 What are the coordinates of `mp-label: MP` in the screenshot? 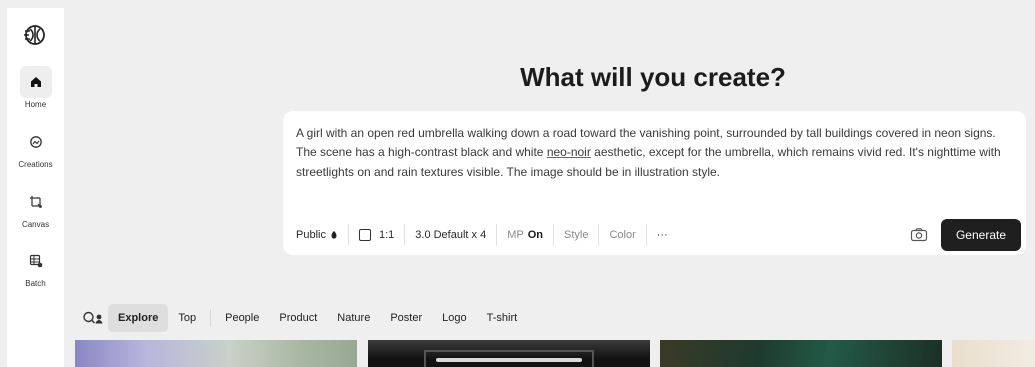 It's located at (515, 235).